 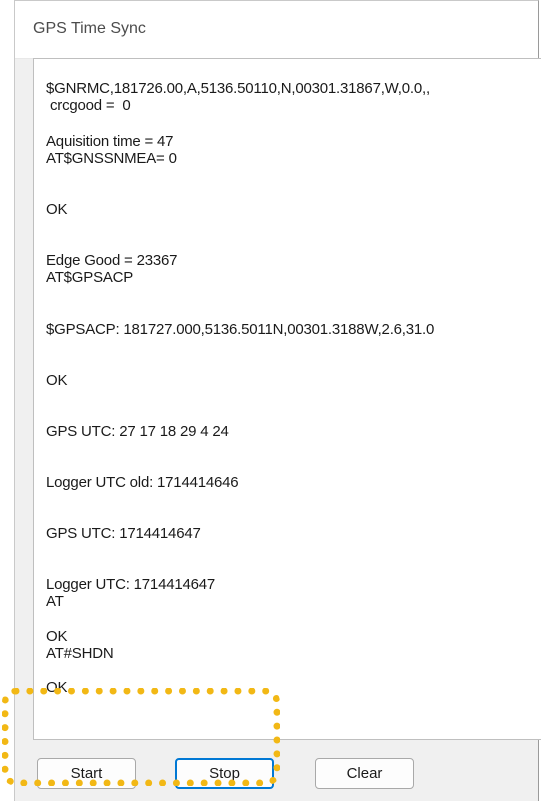 I want to click on title-bar: GPS Time Sync, so click(x=276, y=30).